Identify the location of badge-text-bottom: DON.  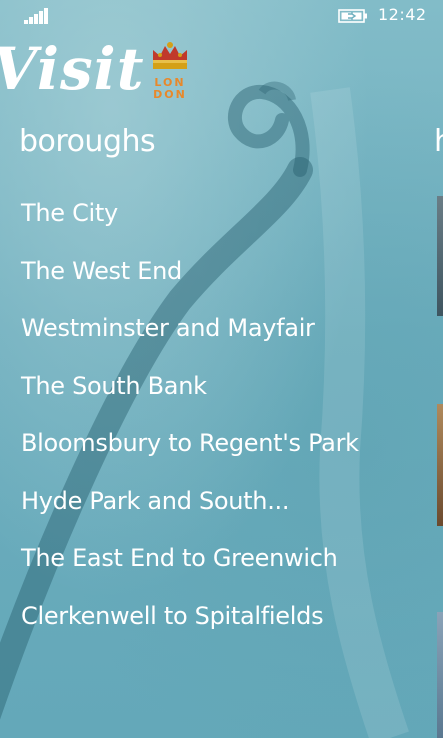
(170, 94).